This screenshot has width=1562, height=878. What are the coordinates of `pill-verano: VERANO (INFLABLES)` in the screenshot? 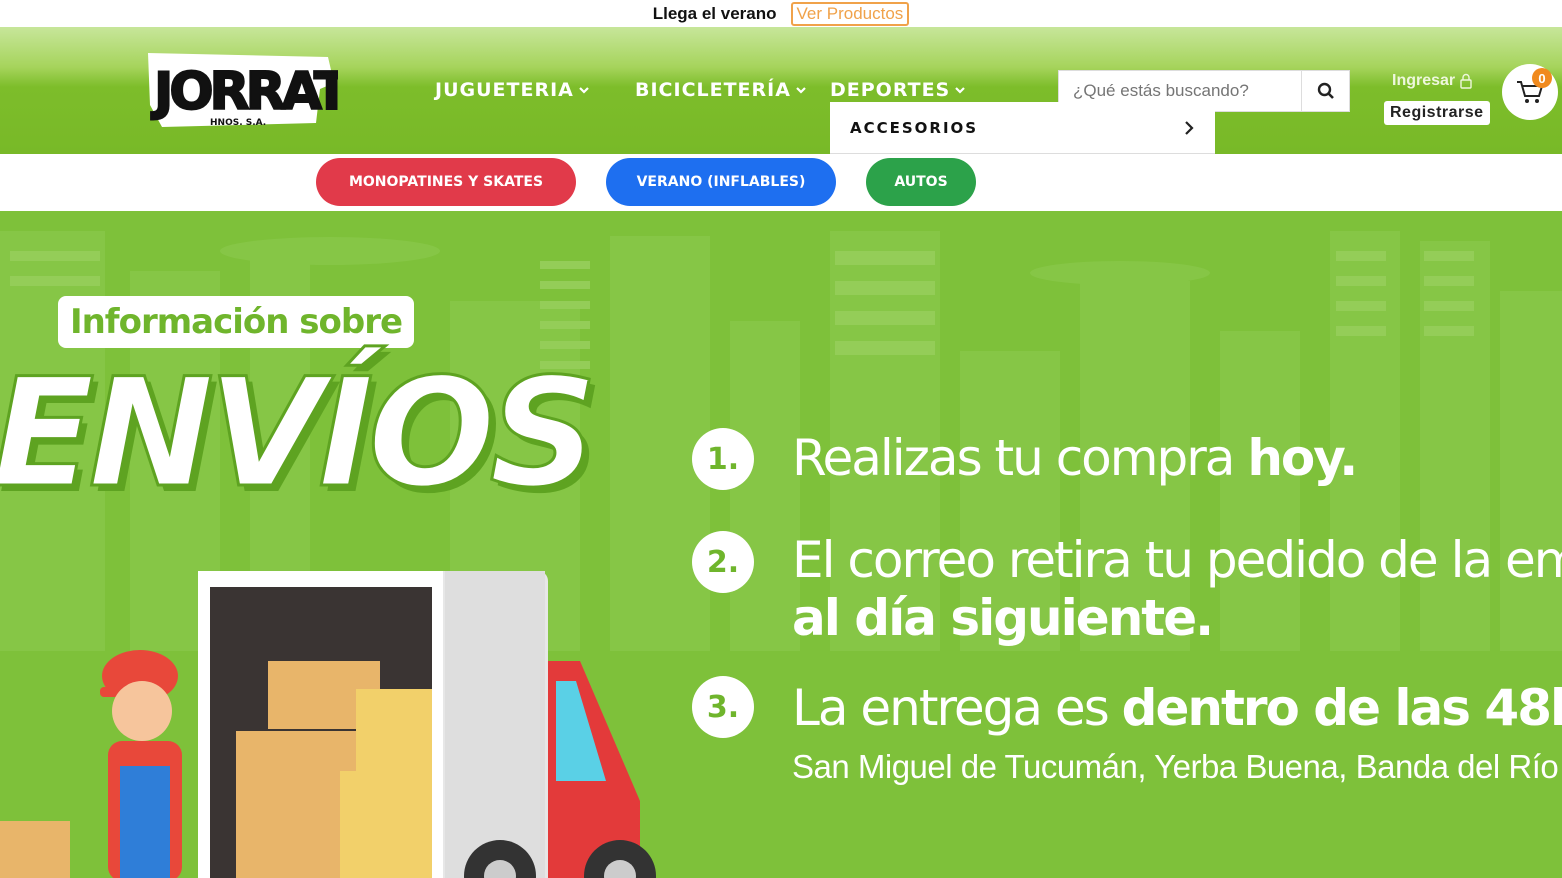 It's located at (721, 182).